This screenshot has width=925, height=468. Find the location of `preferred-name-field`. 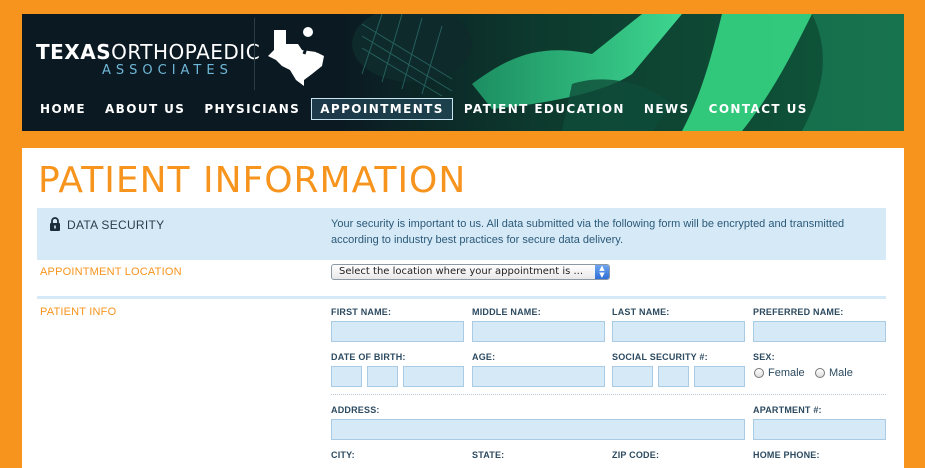

preferred-name-field is located at coordinates (819, 331).